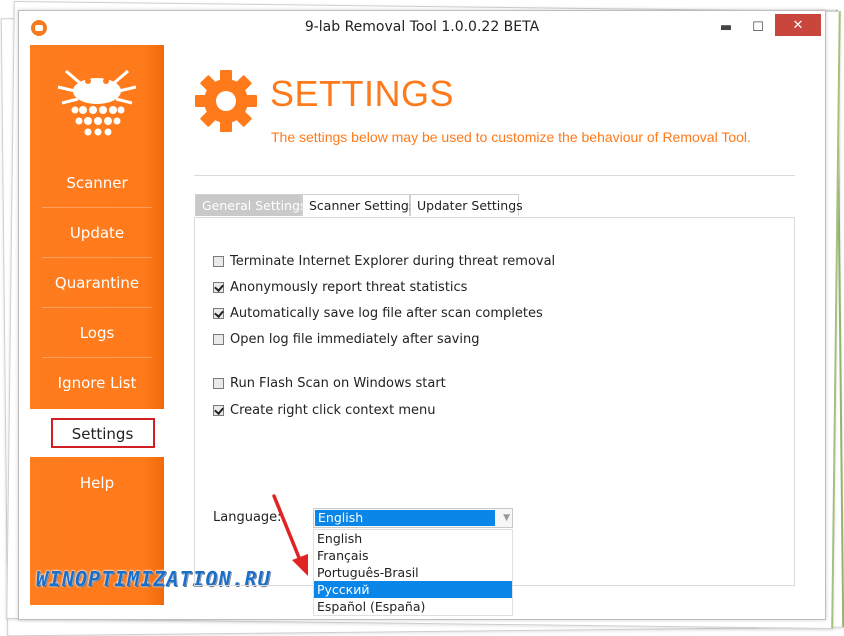  Describe the element at coordinates (506, 518) in the screenshot. I see `chevron-down-icon: ▼` at that location.